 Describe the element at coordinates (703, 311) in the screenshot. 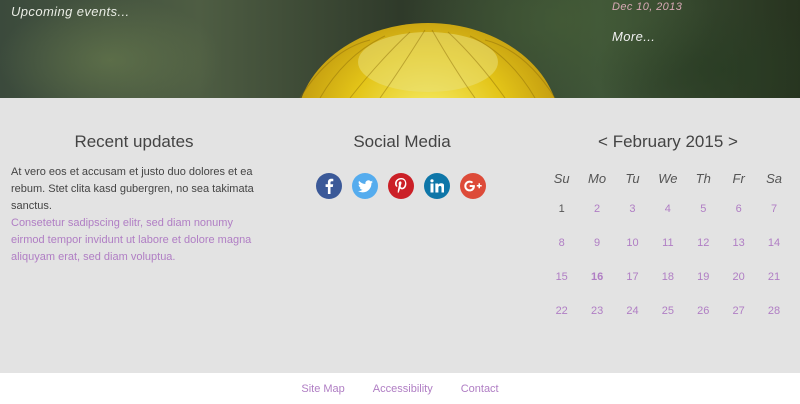

I see `calendar-day: 26` at that location.